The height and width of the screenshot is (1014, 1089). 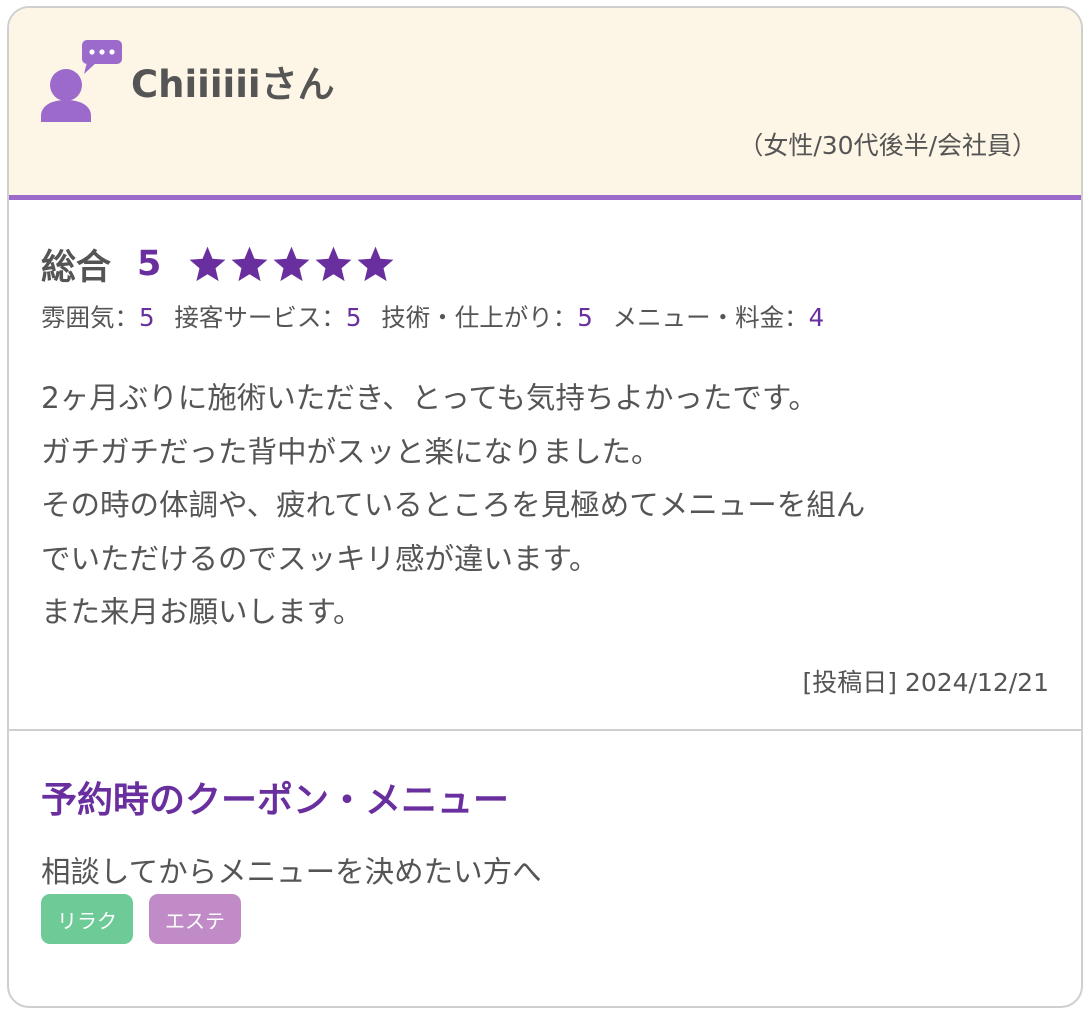 What do you see at coordinates (710, 317) in the screenshot?
I see `rating-label: メニュー・料金：` at bounding box center [710, 317].